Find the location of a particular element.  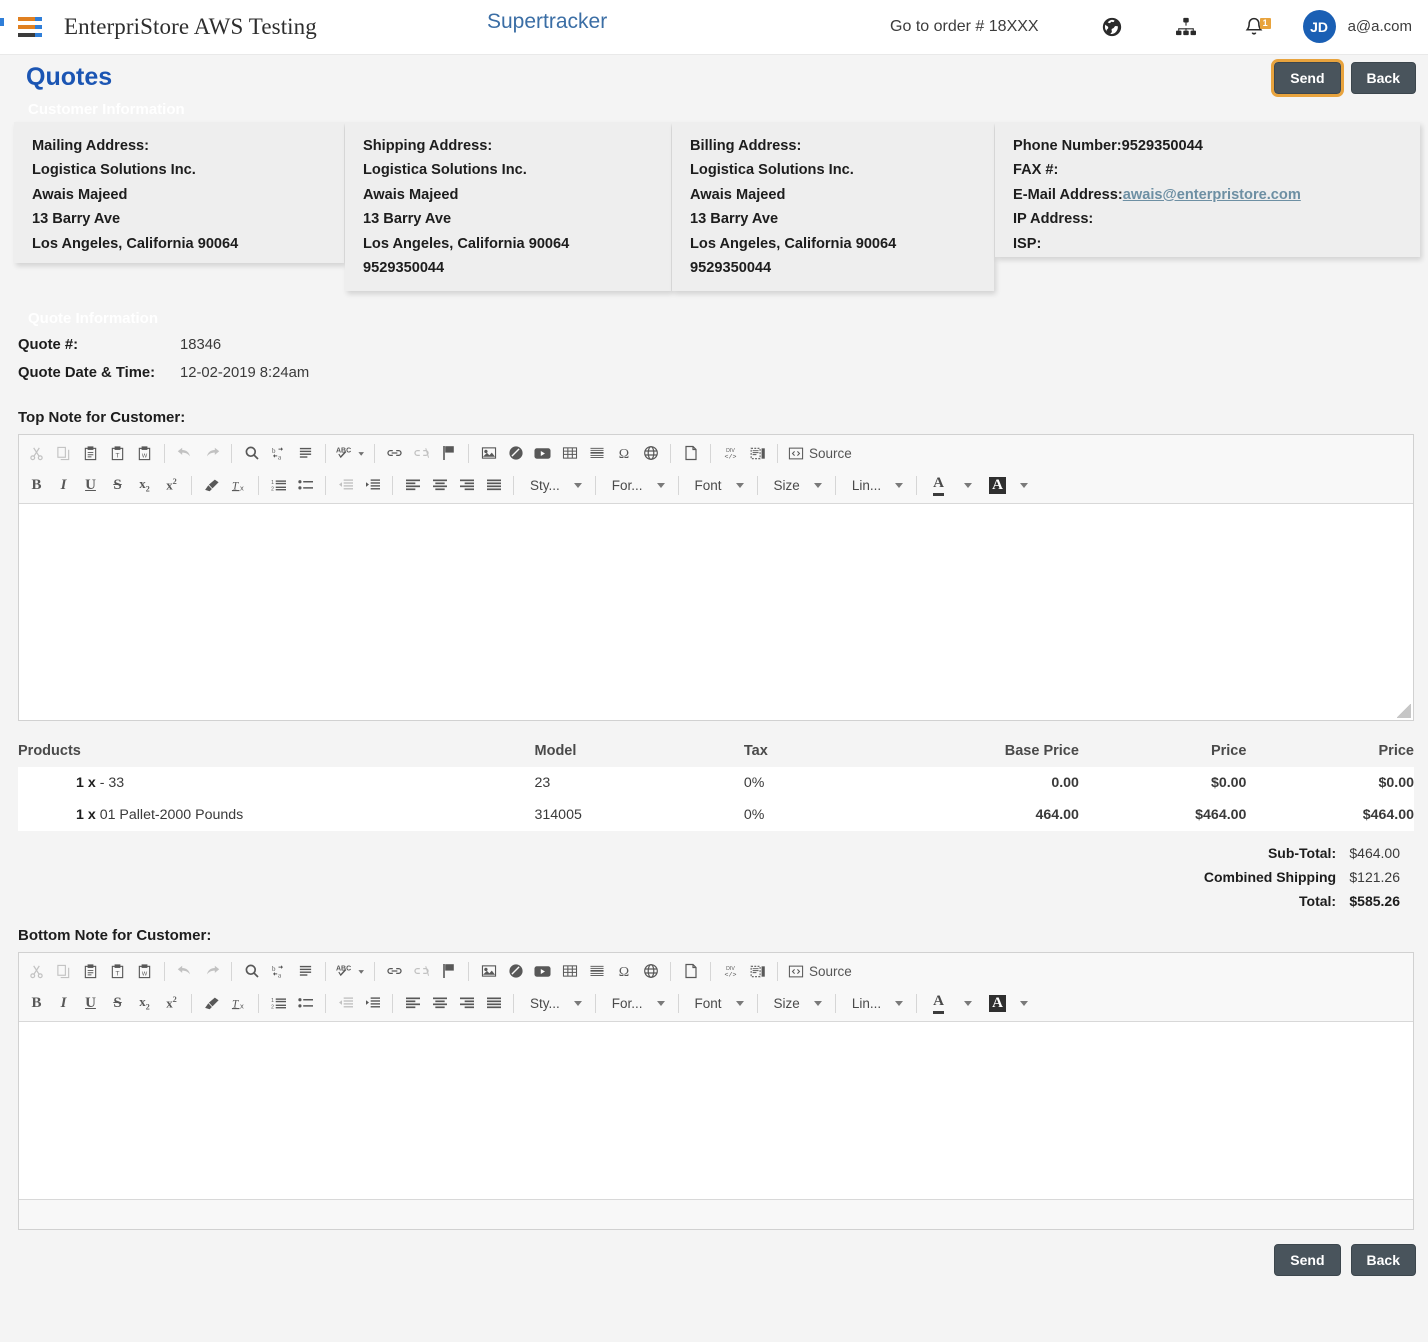

send-button-top: Send is located at coordinates (1307, 78).